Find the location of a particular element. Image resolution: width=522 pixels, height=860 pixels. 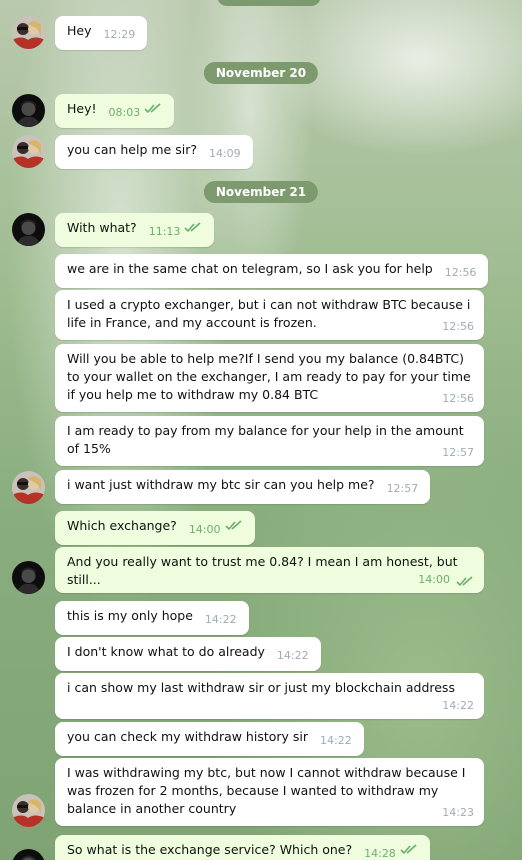

message-time: 12:29 is located at coordinates (119, 34).